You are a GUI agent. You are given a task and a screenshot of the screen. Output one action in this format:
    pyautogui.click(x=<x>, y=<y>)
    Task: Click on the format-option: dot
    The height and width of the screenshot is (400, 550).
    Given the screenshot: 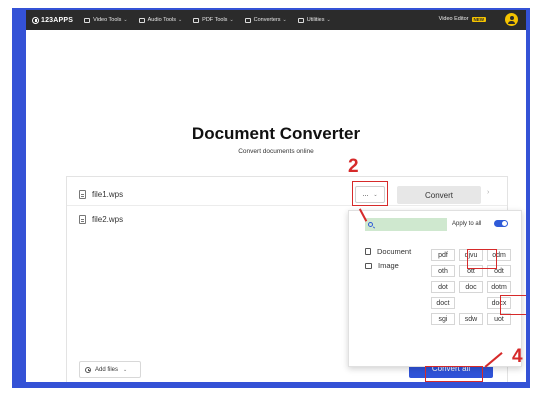 What is the action you would take?
    pyautogui.click(x=443, y=287)
    